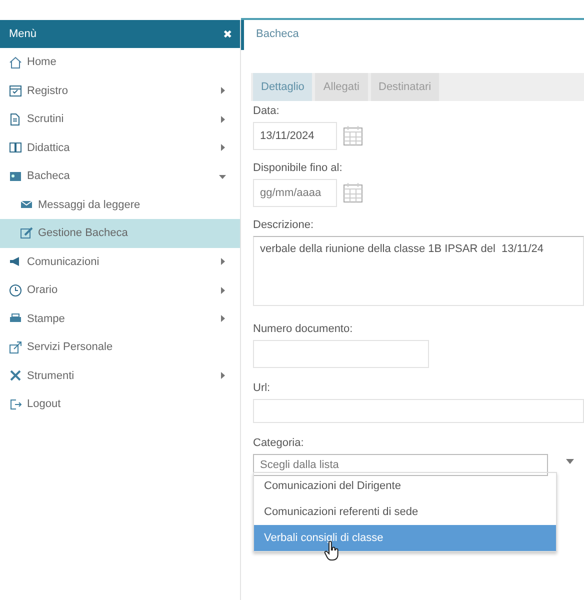 The height and width of the screenshot is (600, 584). What do you see at coordinates (120, 262) in the screenshot?
I see `menu-item: Comunicazioni` at bounding box center [120, 262].